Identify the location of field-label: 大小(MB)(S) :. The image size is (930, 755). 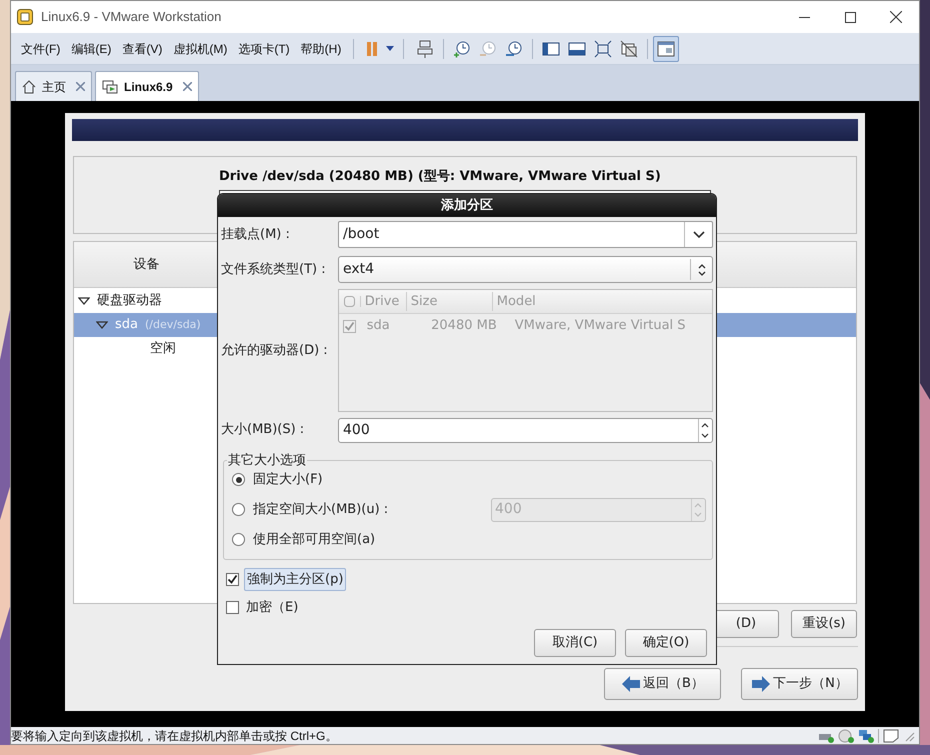
(263, 430).